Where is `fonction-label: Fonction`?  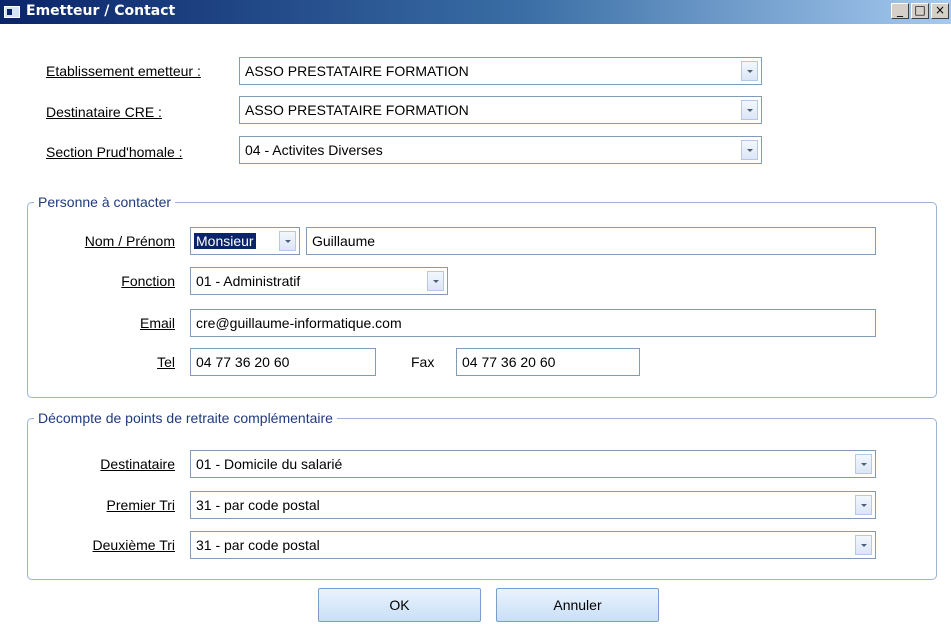
fonction-label: Fonction is located at coordinates (148, 281).